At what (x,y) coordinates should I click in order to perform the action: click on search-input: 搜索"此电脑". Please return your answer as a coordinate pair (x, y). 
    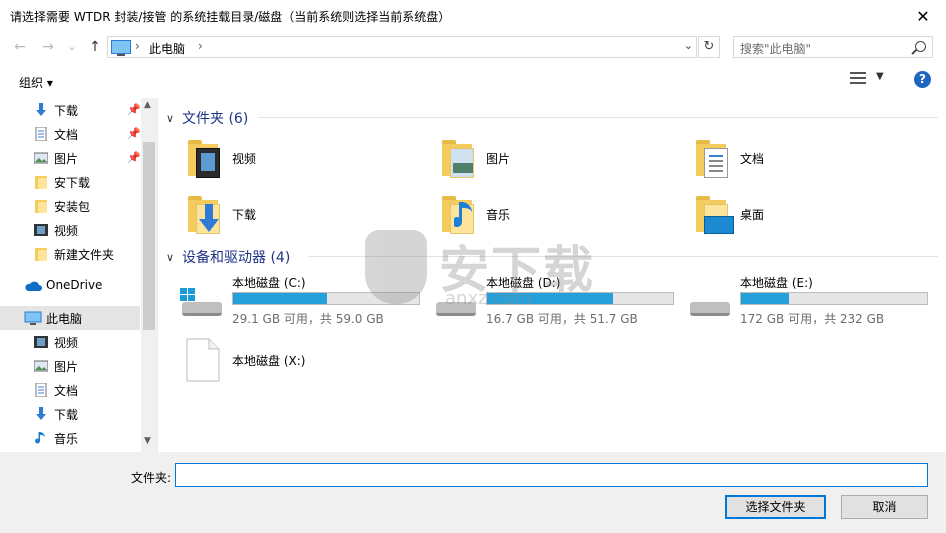
    Looking at the image, I should click on (833, 47).